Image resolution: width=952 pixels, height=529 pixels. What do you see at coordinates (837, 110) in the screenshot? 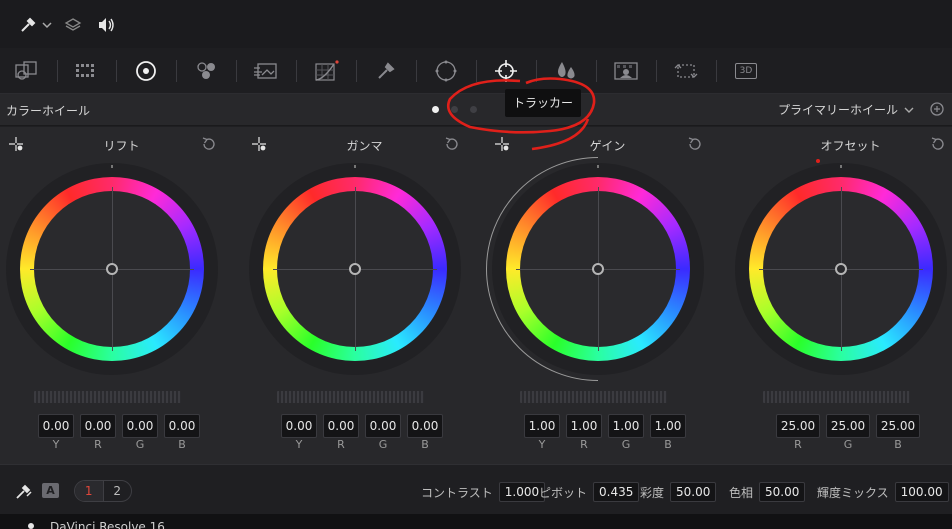
I see `mode-label: プライマリーホイール` at bounding box center [837, 110].